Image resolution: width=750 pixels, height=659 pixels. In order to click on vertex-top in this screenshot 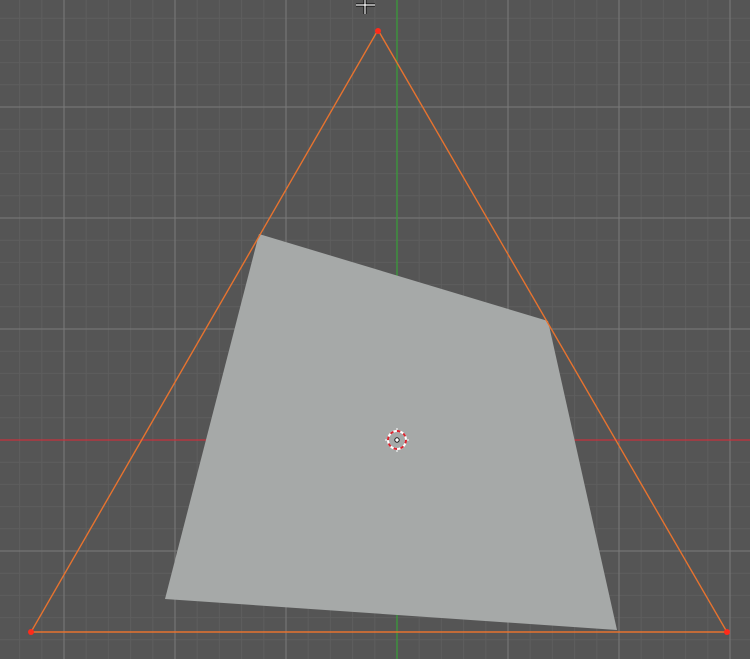, I will do `click(378, 31)`.